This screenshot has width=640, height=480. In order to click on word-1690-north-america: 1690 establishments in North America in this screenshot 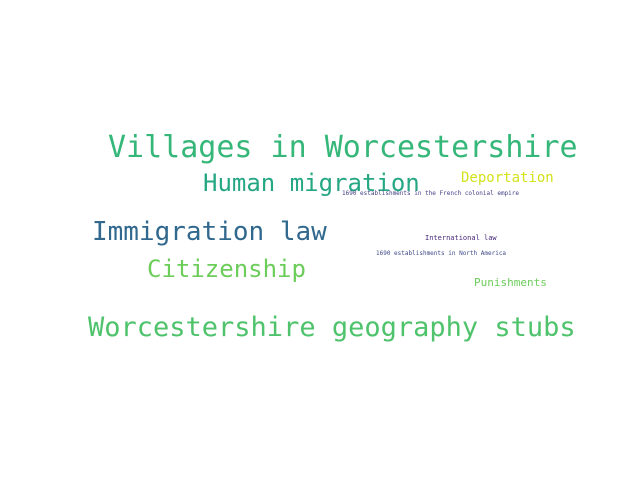, I will do `click(441, 253)`.